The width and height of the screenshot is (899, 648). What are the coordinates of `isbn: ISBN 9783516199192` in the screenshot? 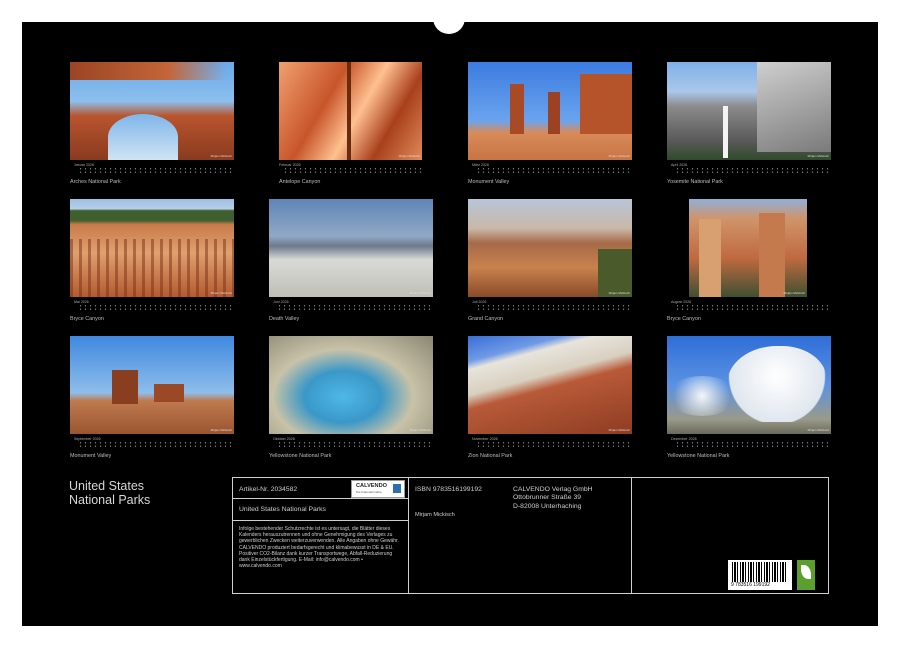 It's located at (448, 489).